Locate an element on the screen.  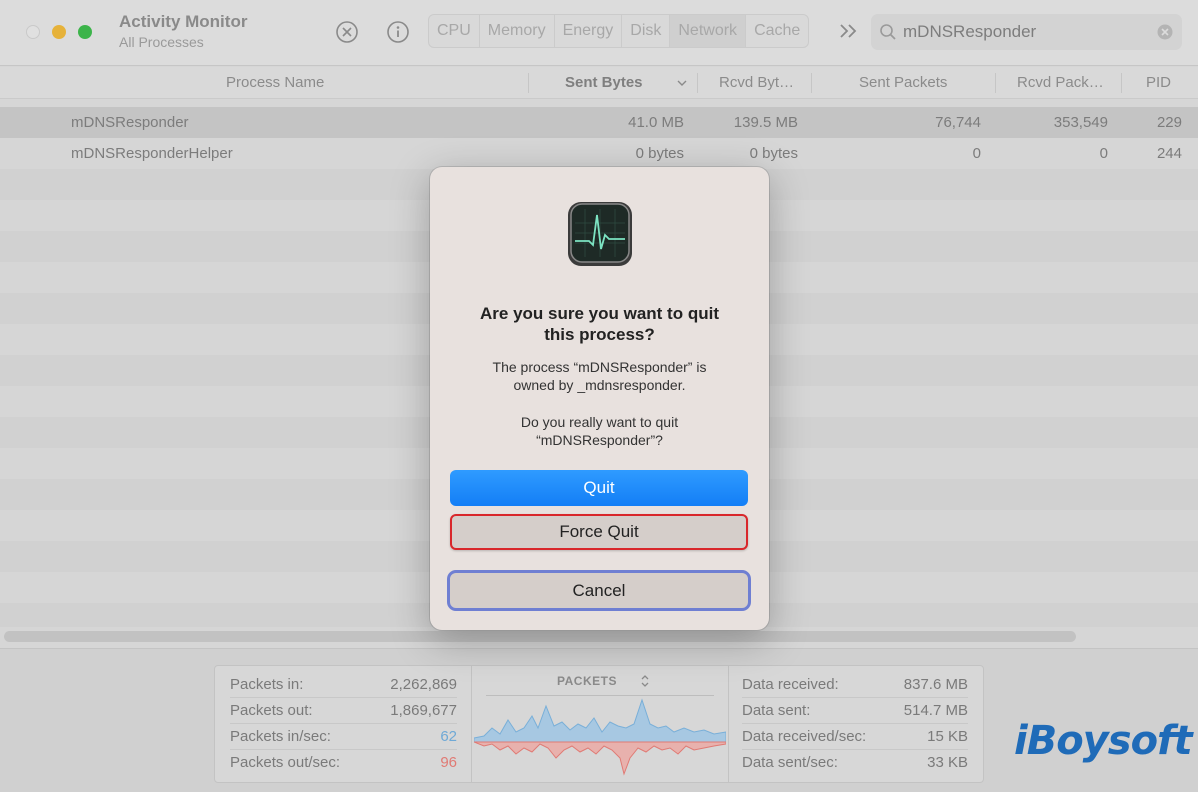
dialog-title-line: Are you sure you want to quit is located at coordinates (599, 313).